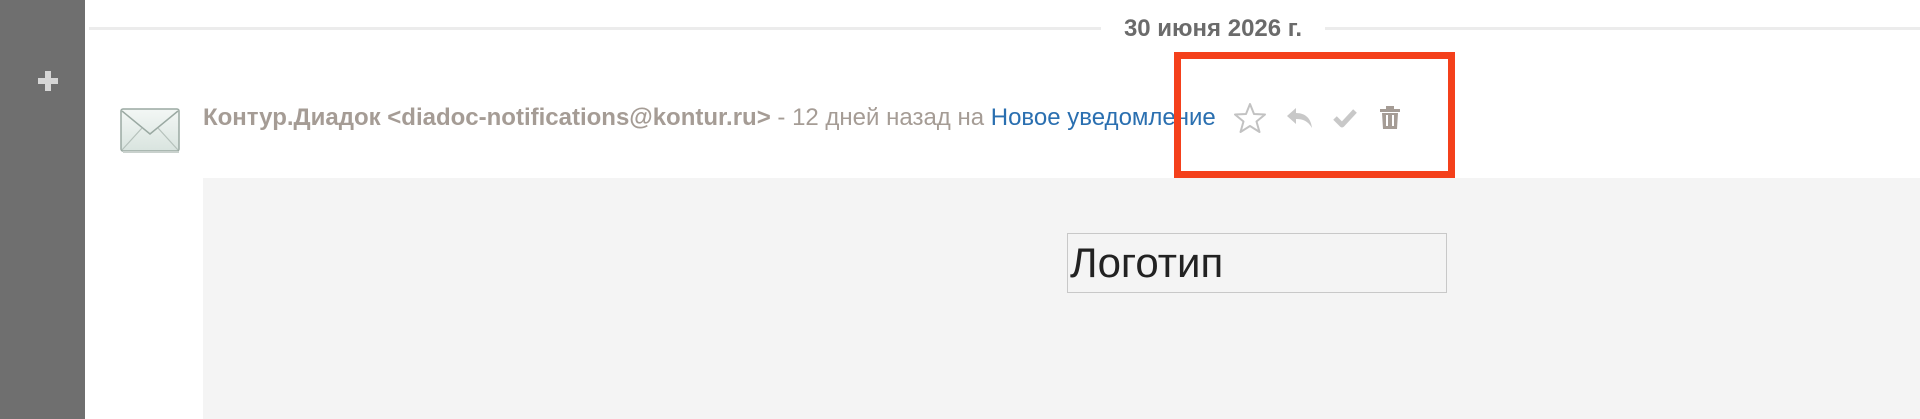  Describe the element at coordinates (880, 117) in the screenshot. I see `message-meta: - 12 дней назад на` at that location.